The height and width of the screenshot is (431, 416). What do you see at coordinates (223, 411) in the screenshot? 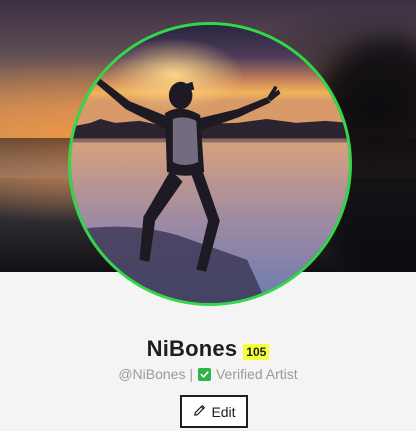
I see `edit-button-label: Edit` at bounding box center [223, 411].